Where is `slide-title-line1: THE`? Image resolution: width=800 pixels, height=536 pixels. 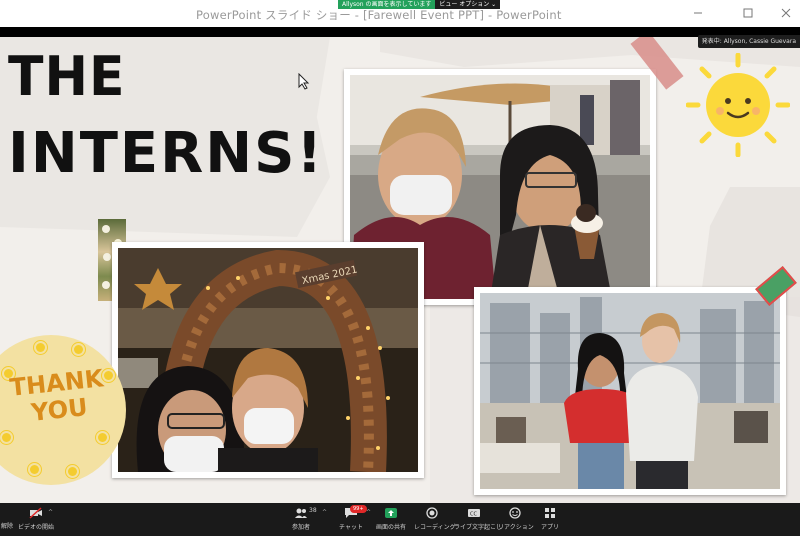 slide-title-line1: THE is located at coordinates (67, 77).